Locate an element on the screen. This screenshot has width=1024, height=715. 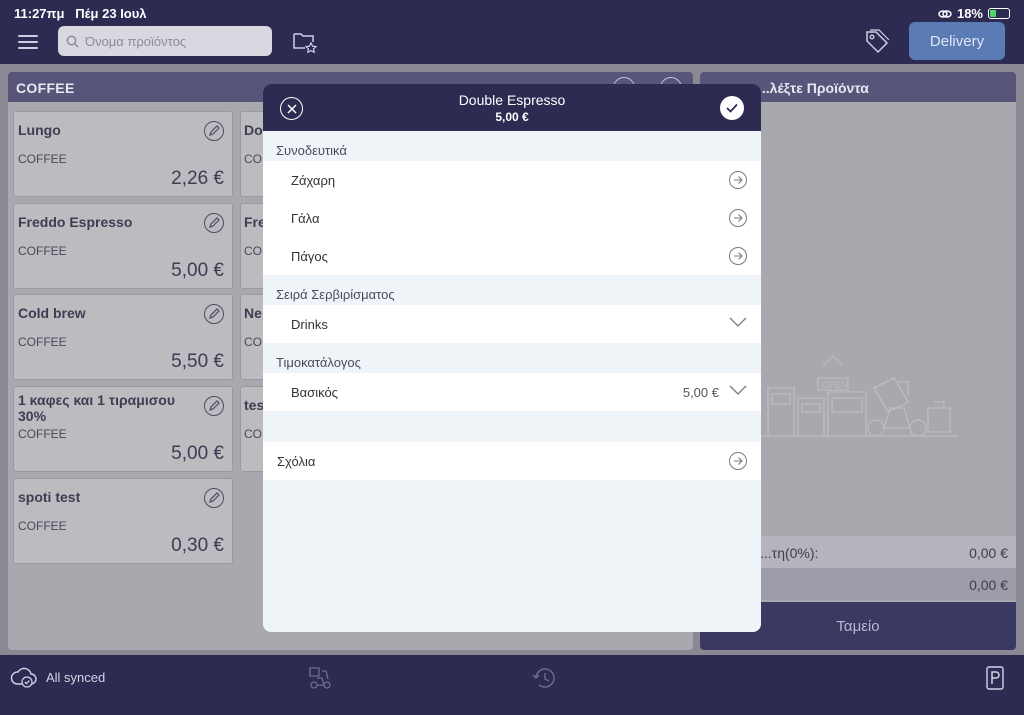
product-card: spoti test COFFEE 0,30 € is located at coordinates (123, 521).